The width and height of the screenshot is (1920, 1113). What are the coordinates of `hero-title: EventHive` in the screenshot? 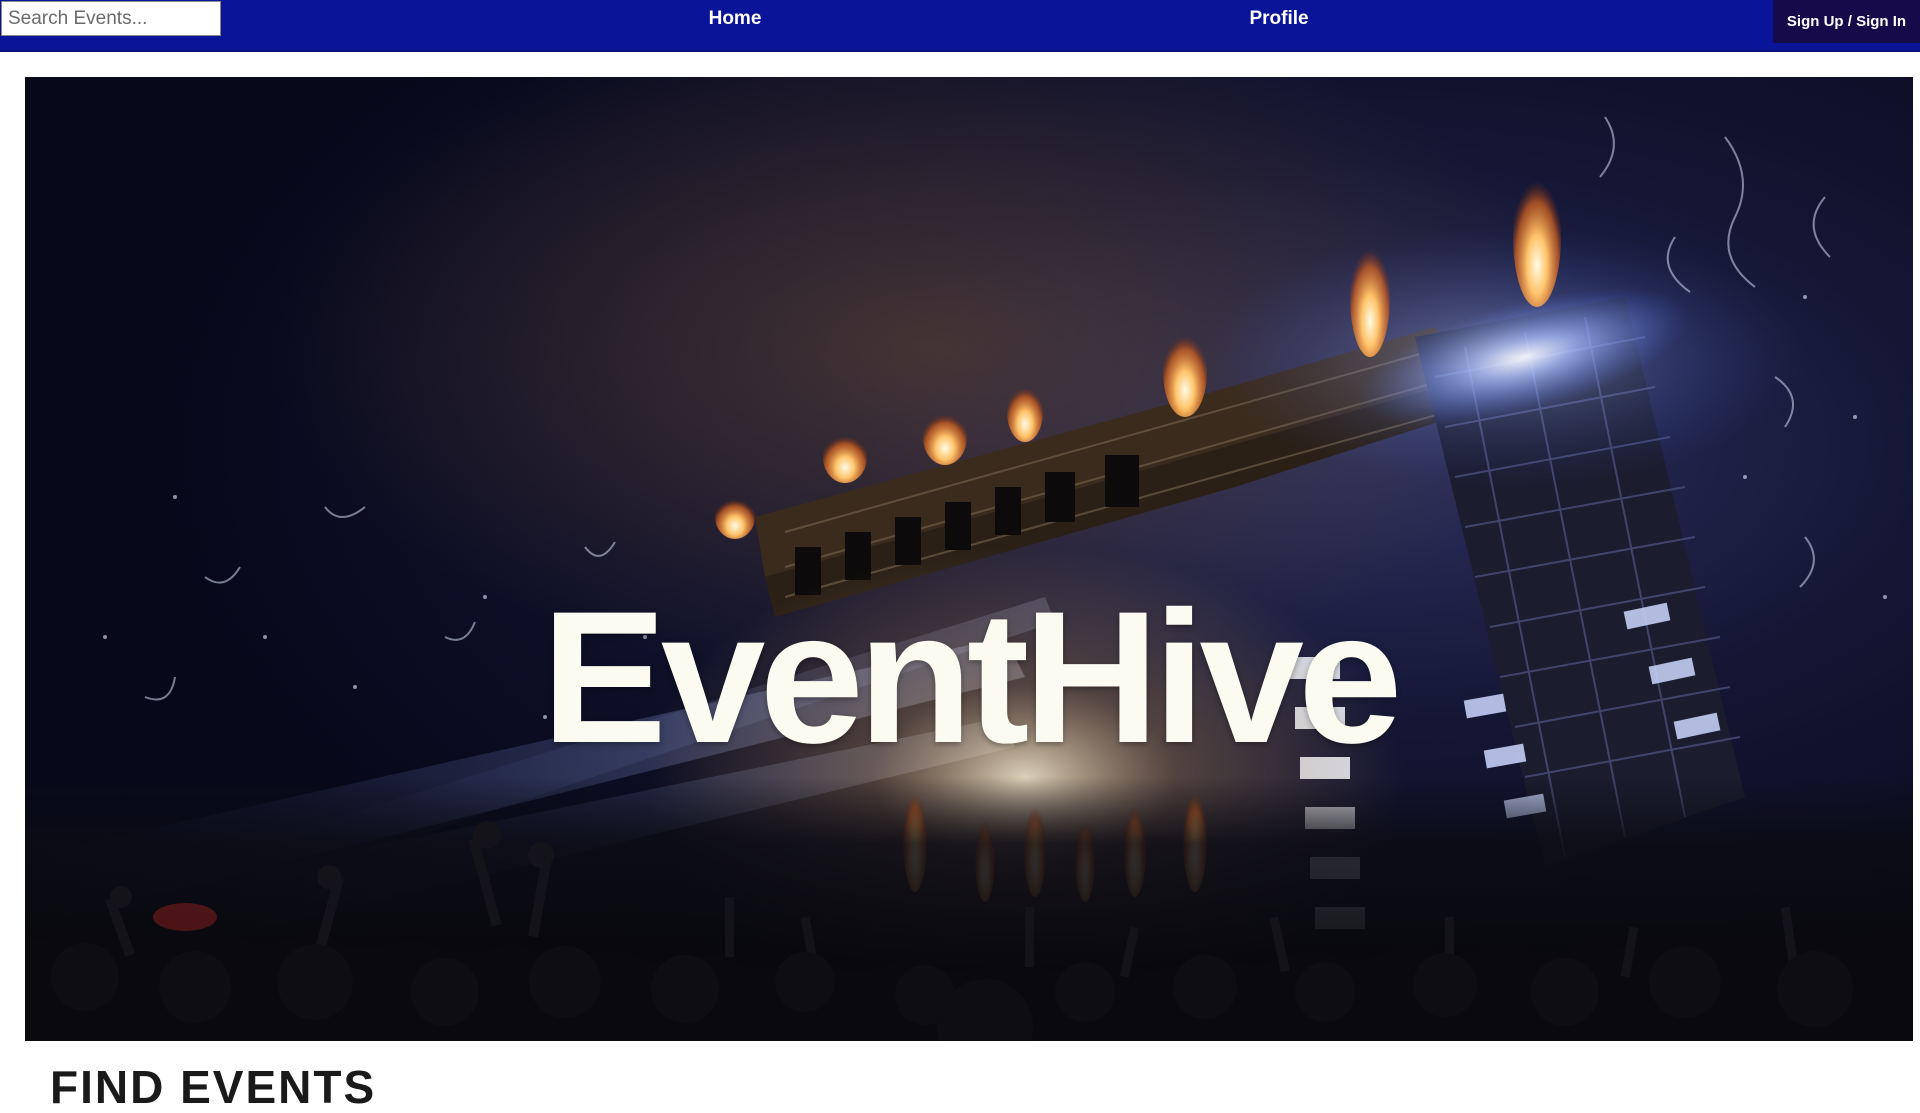 It's located at (971, 677).